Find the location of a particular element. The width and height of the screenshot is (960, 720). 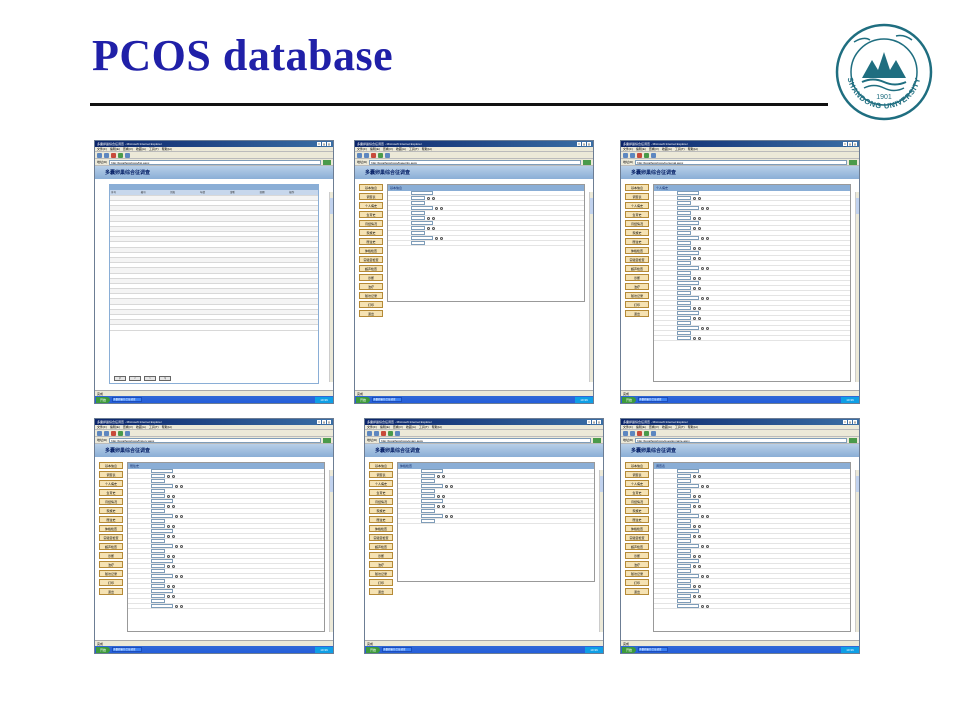

address-input: http://localhost/pcos/personal.aspx is located at coordinates (741, 162).